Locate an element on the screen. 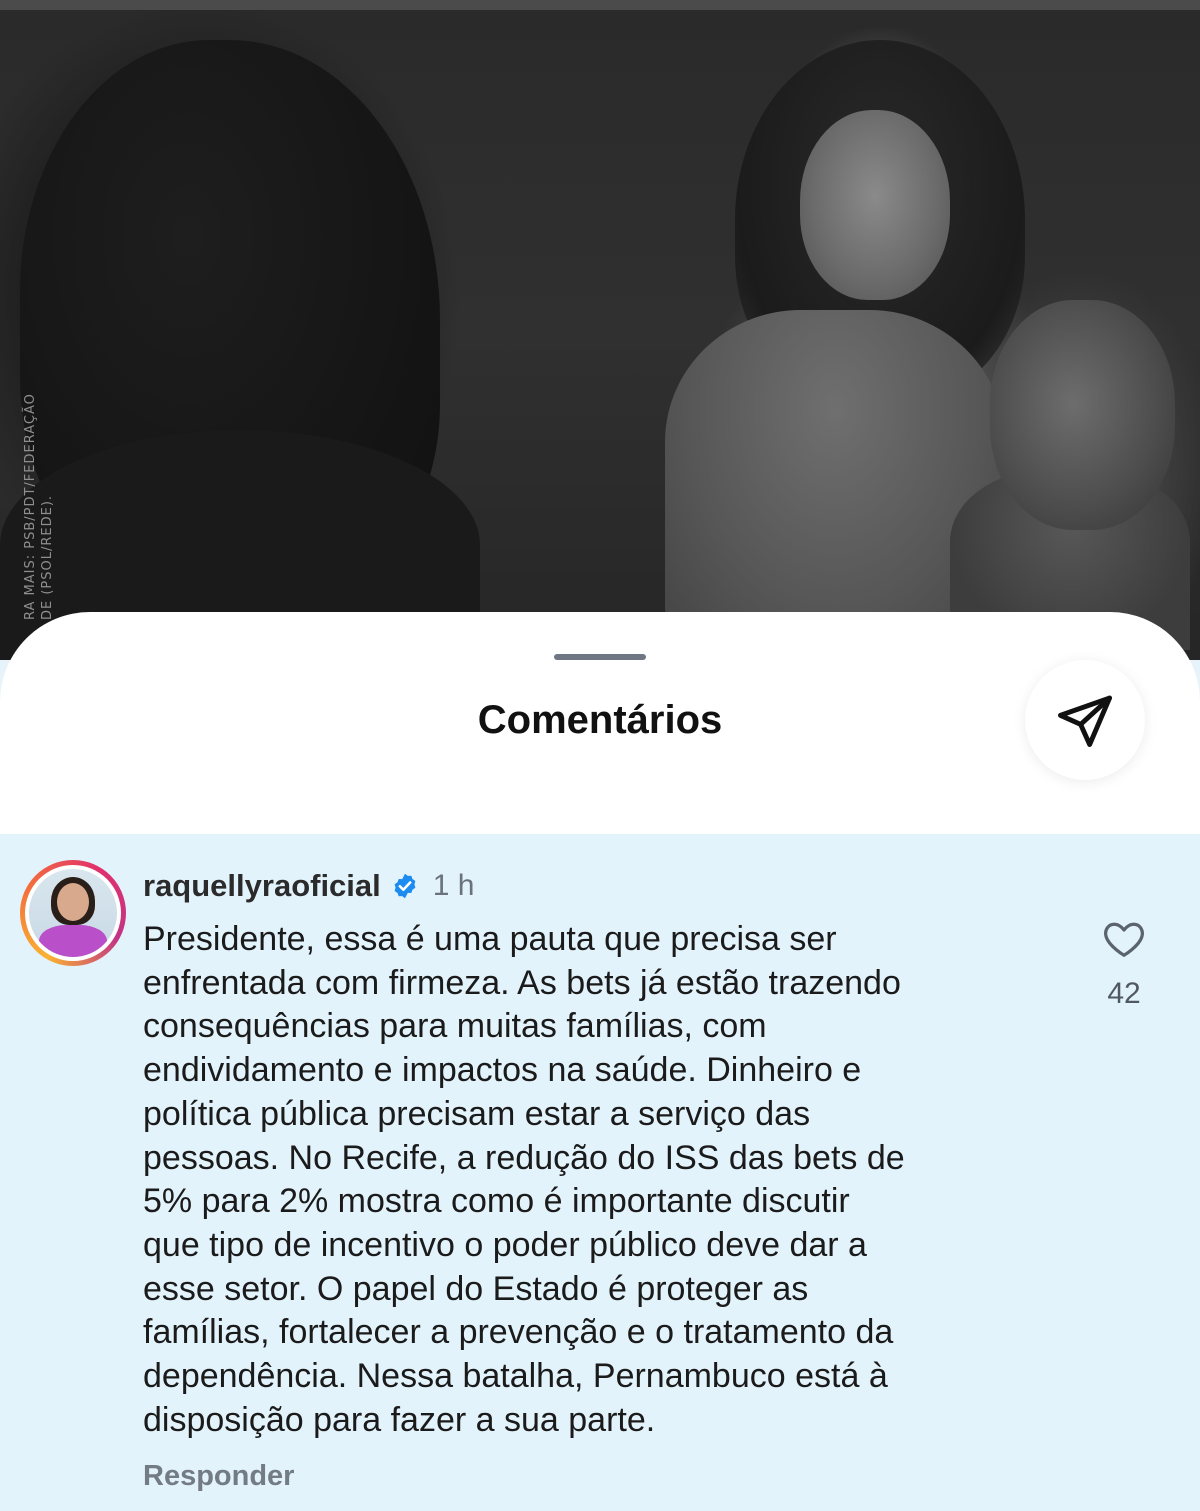 This screenshot has width=1200, height=1511. photo-figure-child is located at coordinates (1082, 415).